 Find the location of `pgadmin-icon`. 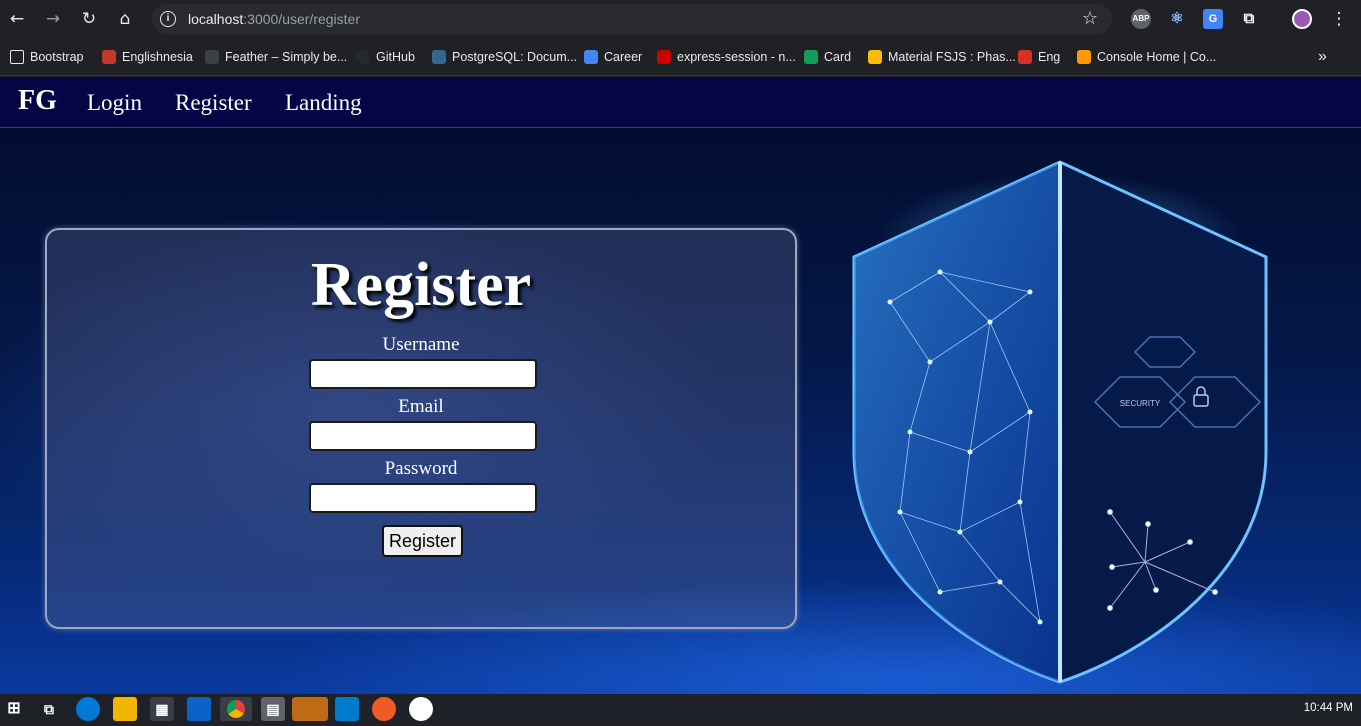

pgadmin-icon is located at coordinates (421, 709).